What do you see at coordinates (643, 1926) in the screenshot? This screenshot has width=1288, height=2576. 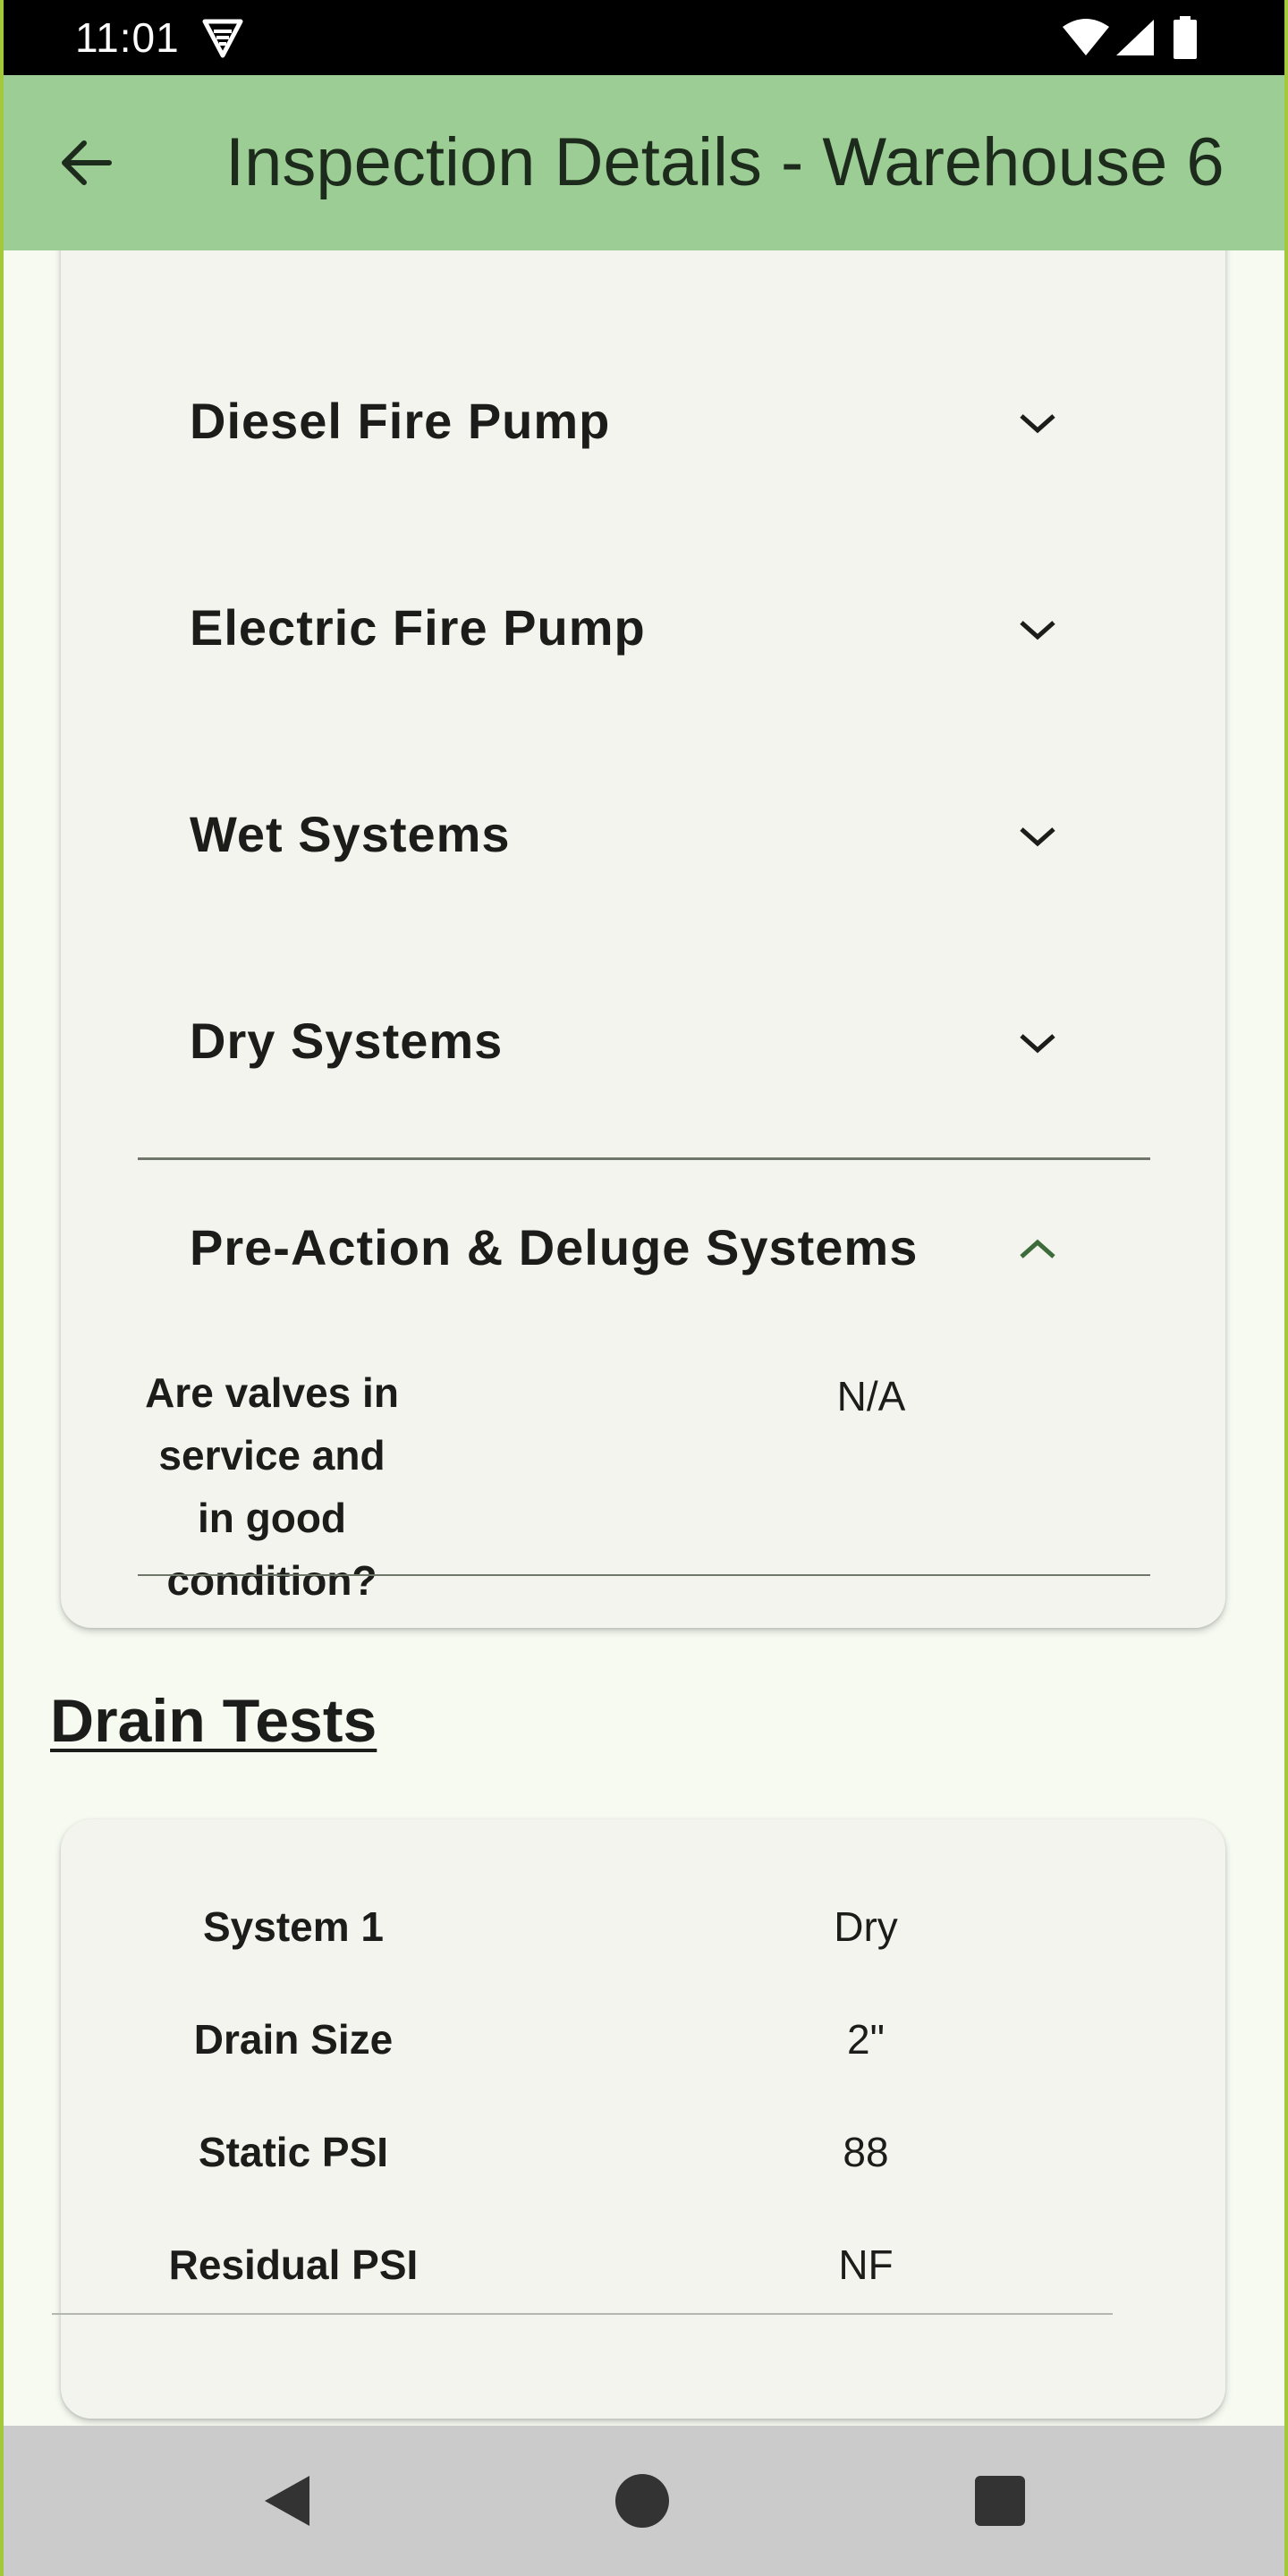 I see `table-row: System 1 Dry` at bounding box center [643, 1926].